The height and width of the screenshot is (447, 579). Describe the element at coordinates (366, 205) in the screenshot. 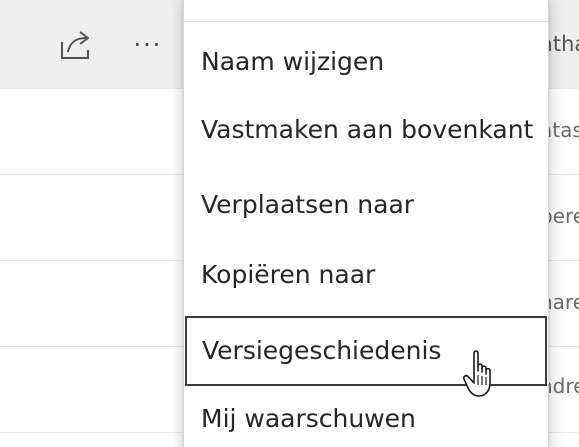

I see `menu-item-move-to: Verplaatsen naar` at that location.